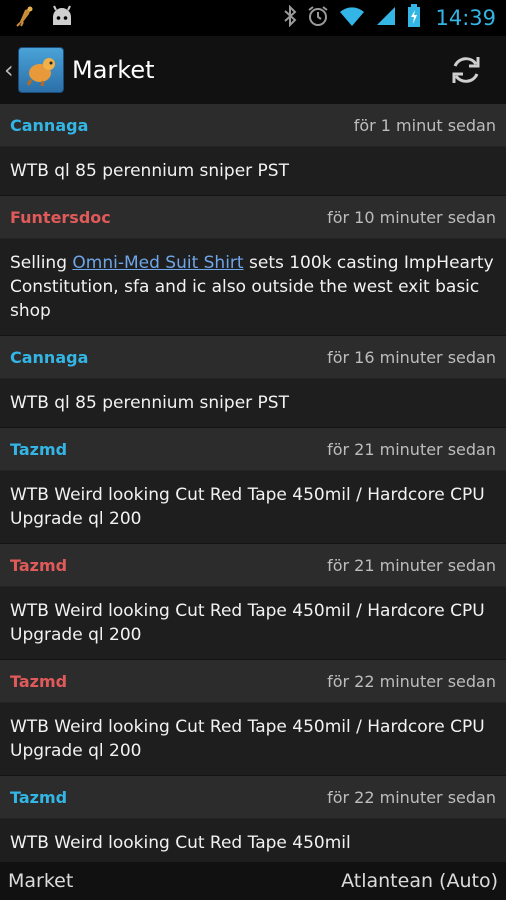 The image size is (506, 900). I want to click on clock: 14:39, so click(465, 18).